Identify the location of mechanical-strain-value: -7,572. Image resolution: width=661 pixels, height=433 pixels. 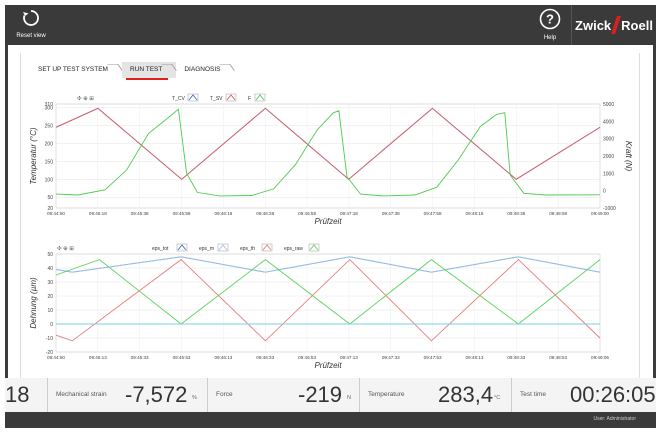
(156, 394).